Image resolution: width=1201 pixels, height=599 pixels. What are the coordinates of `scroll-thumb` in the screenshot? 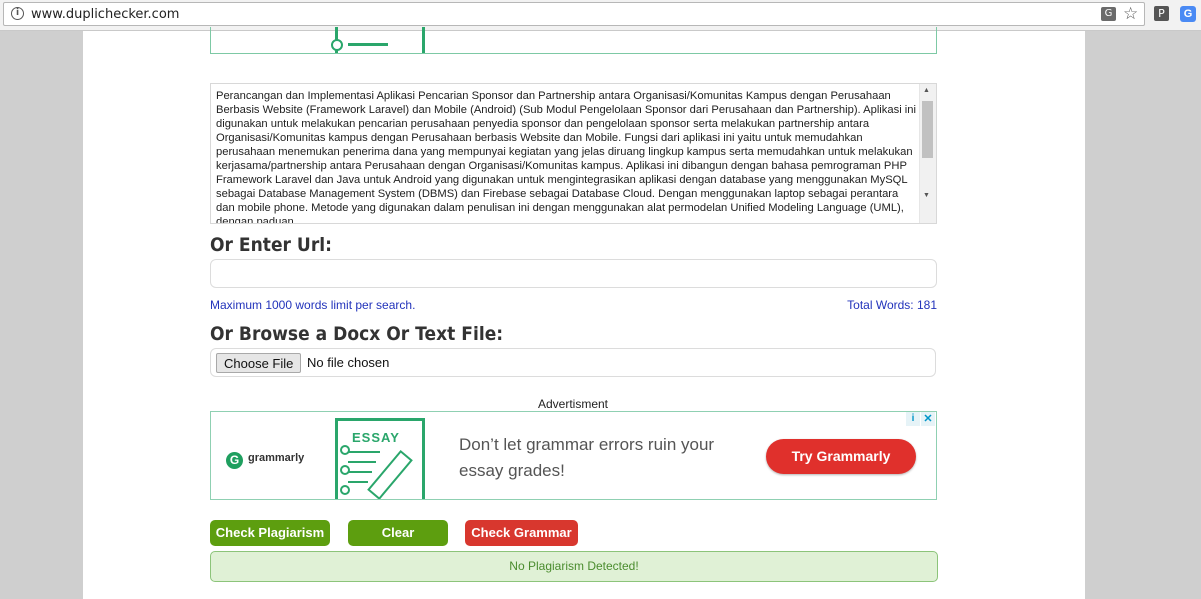 It's located at (927, 129).